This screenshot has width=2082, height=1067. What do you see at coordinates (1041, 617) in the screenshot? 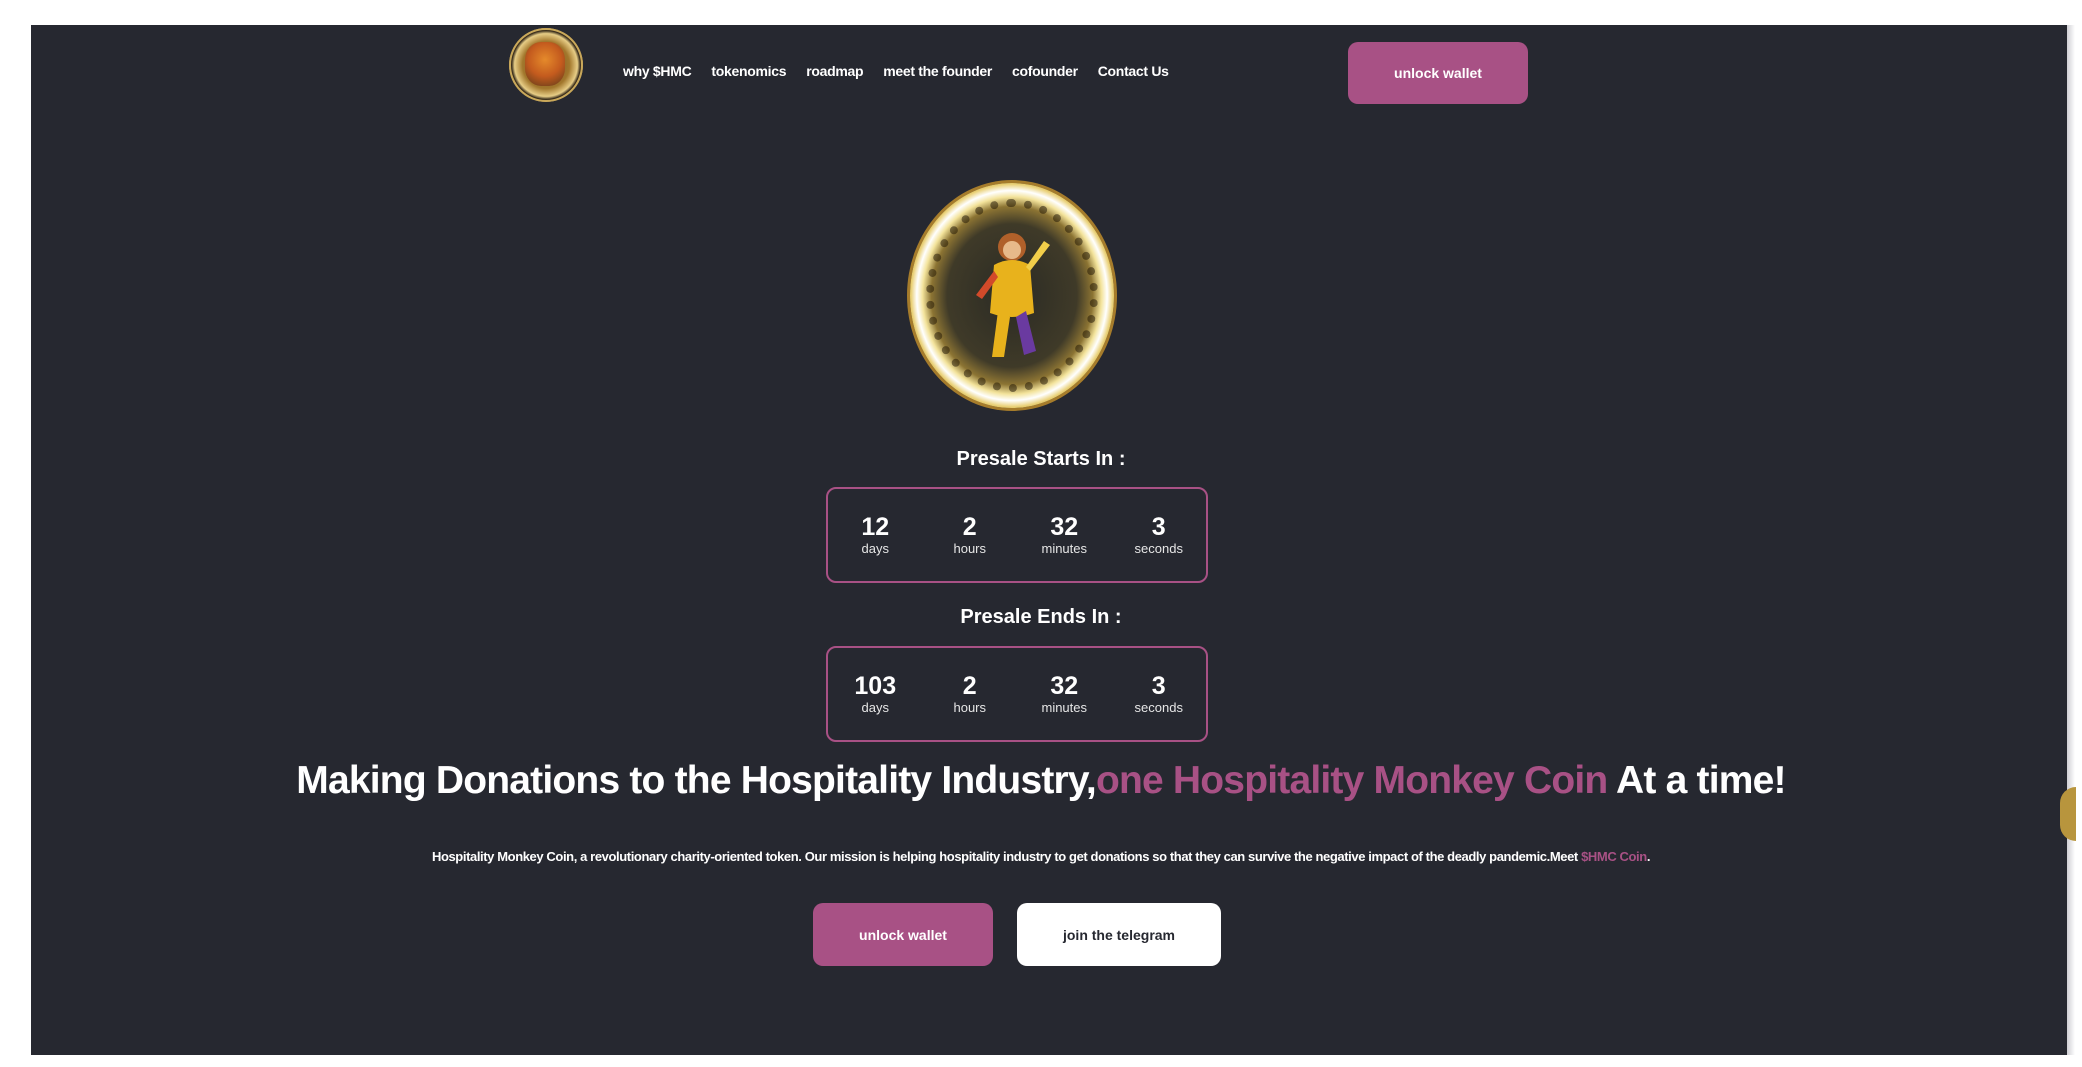
I see `presale-end-label: Presale Ends In :` at bounding box center [1041, 617].